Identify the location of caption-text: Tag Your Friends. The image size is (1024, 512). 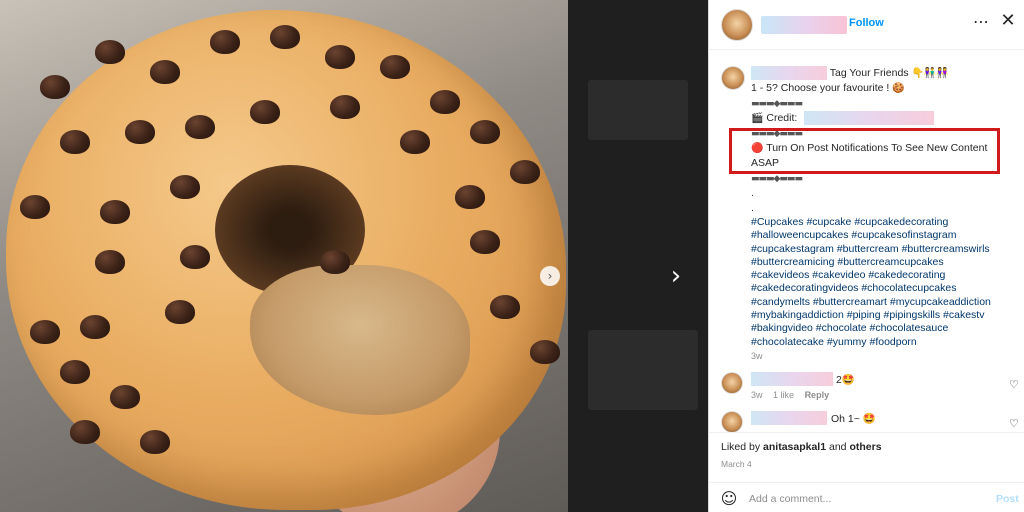
(869, 73).